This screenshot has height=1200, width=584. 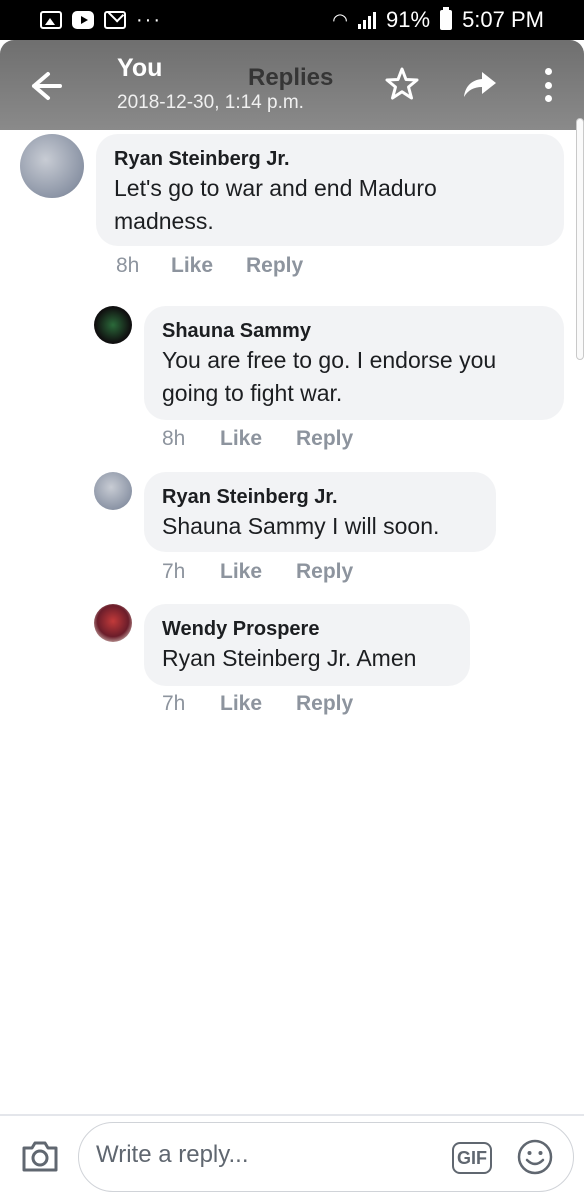 I want to click on system-status: ◠ 91% 5:07 PM, so click(x=438, y=20).